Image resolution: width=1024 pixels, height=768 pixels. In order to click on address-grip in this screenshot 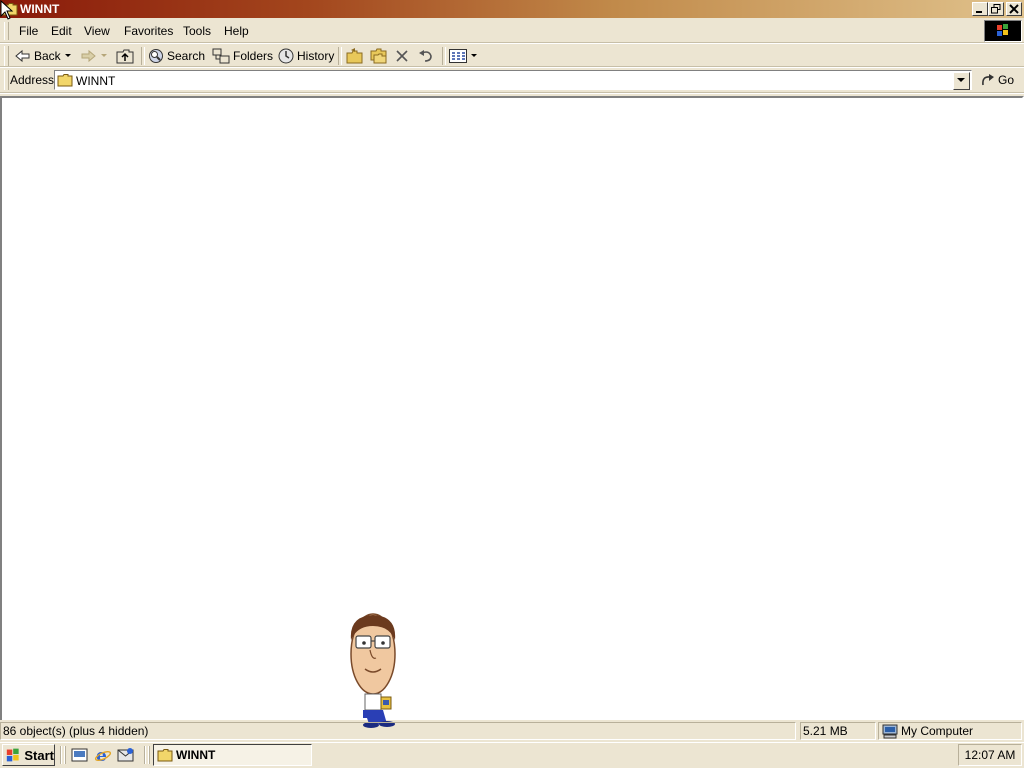, I will do `click(6, 80)`.